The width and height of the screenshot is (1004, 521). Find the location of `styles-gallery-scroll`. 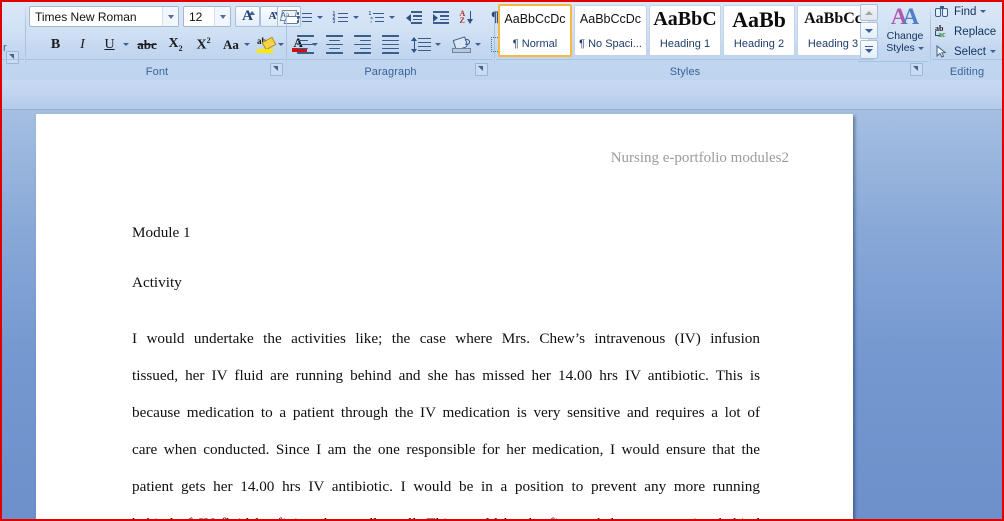

styles-gallery-scroll is located at coordinates (869, 31).